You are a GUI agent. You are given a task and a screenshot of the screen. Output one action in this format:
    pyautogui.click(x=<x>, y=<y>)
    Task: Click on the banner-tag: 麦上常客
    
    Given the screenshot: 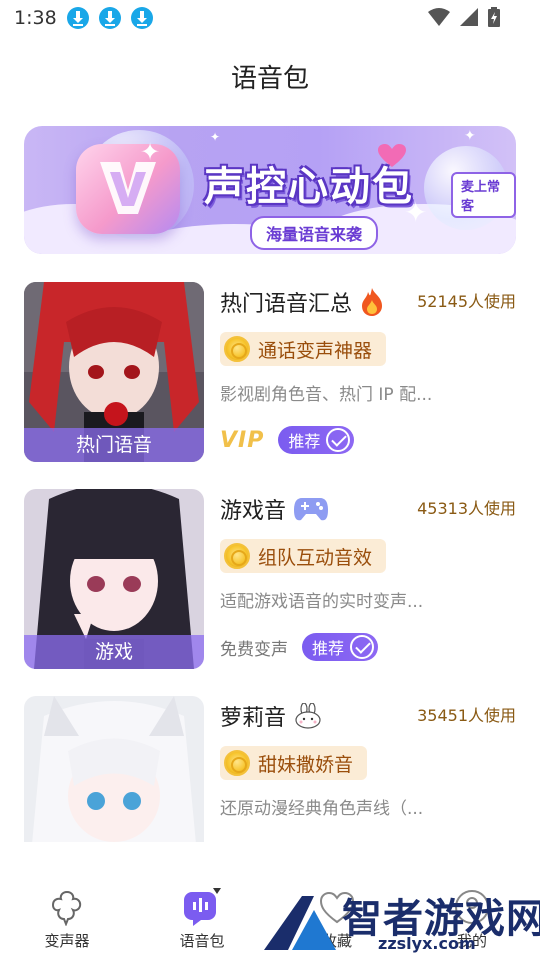 What is the action you would take?
    pyautogui.click(x=483, y=195)
    